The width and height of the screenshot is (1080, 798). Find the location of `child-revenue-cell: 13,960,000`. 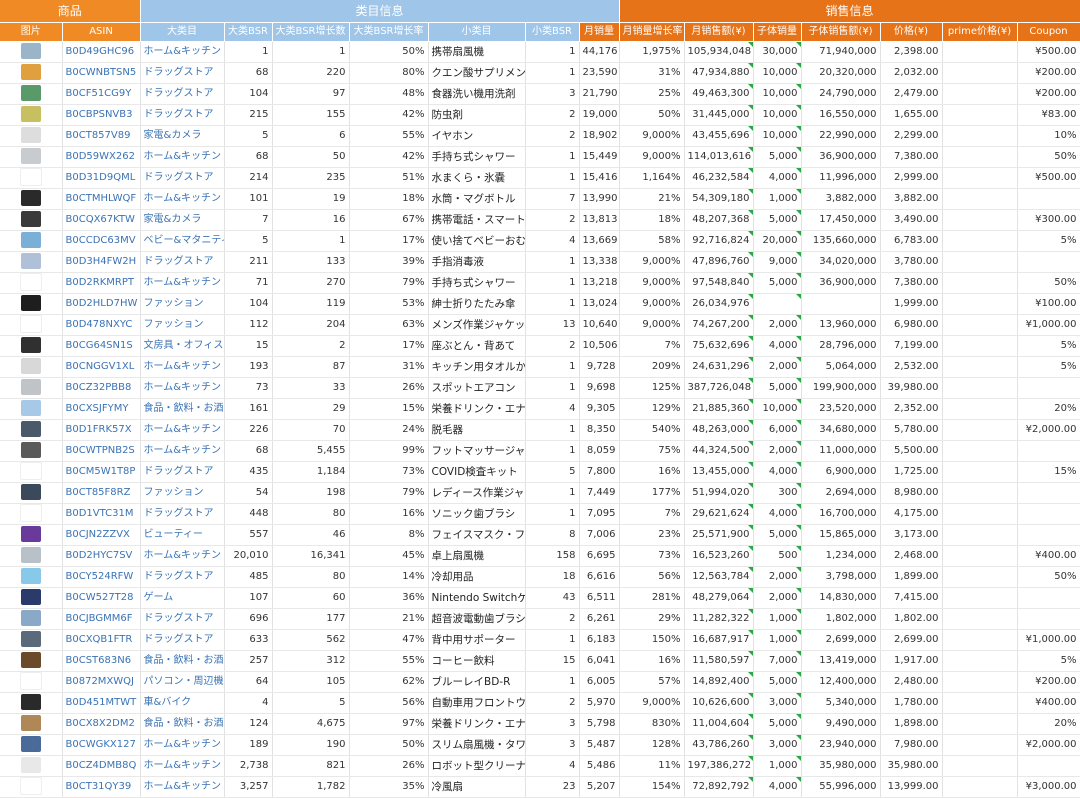

child-revenue-cell: 13,960,000 is located at coordinates (841, 325).